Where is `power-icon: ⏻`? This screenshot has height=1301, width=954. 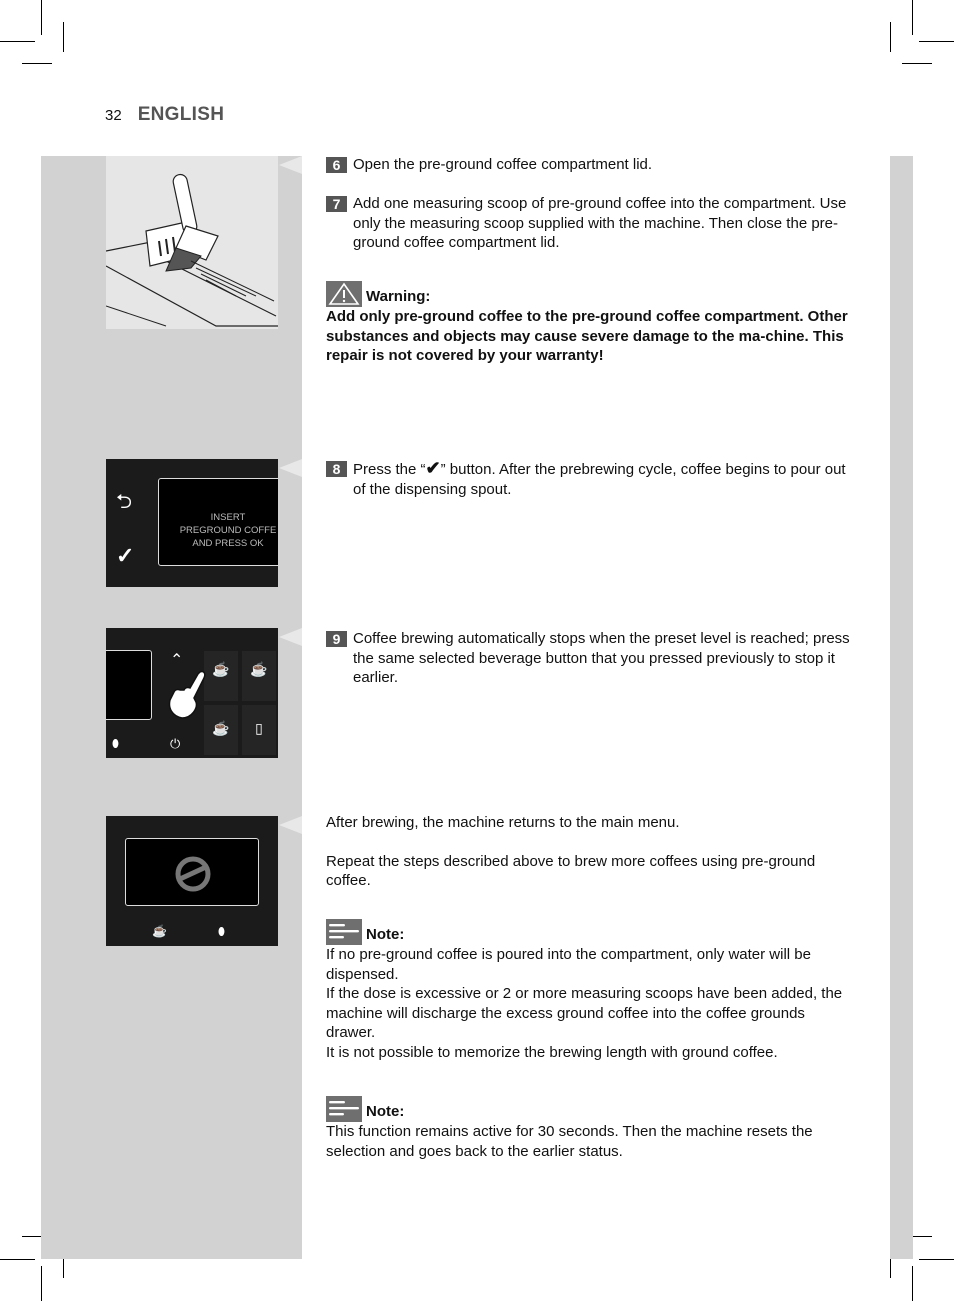 power-icon: ⏻ is located at coordinates (175, 743).